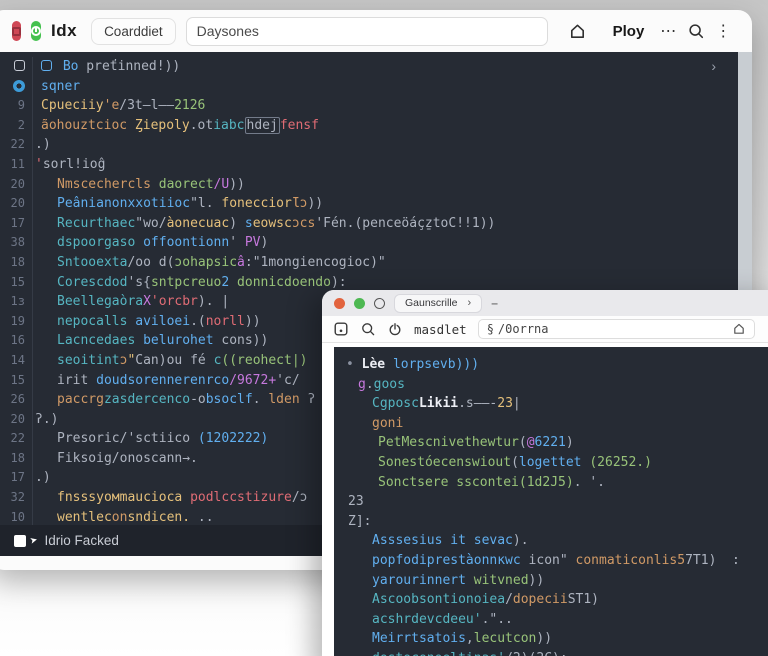 The image size is (768, 656). I want to click on code-token: 'e, so click(111, 106).